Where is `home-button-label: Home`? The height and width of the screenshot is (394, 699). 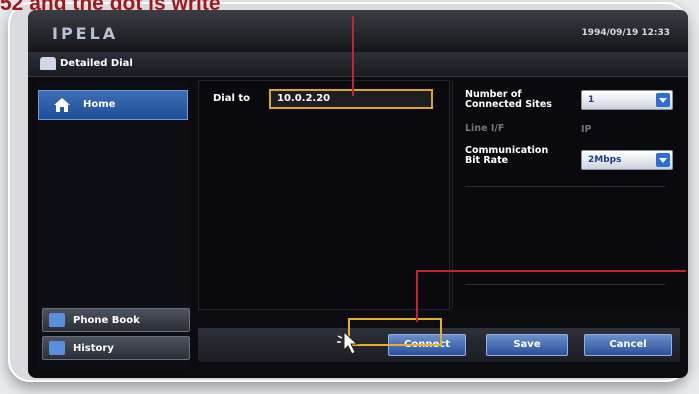
home-button-label: Home is located at coordinates (99, 104).